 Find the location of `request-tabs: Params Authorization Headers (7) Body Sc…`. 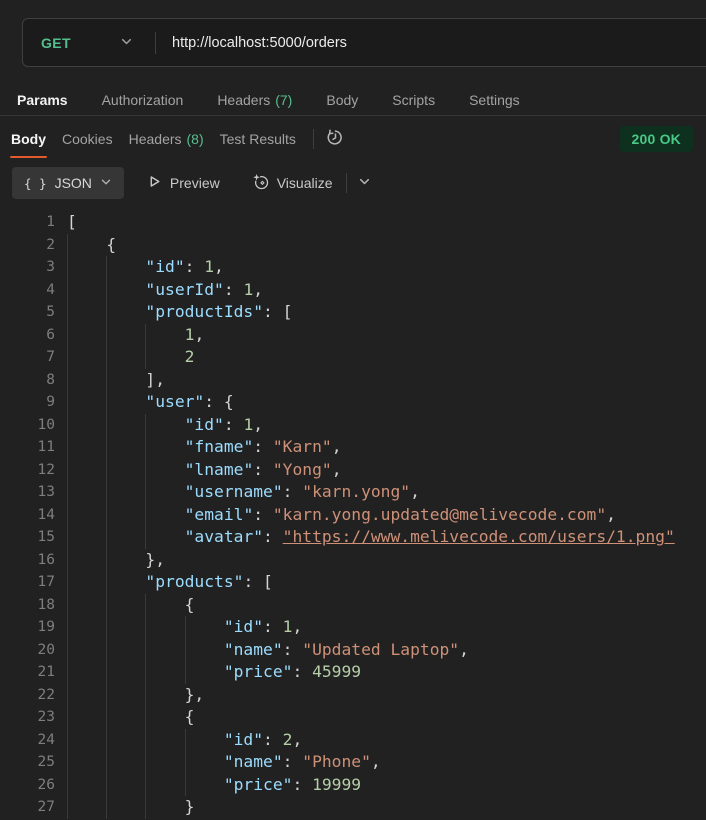

request-tabs: Params Authorization Headers (7) Body Sc… is located at coordinates (353, 100).